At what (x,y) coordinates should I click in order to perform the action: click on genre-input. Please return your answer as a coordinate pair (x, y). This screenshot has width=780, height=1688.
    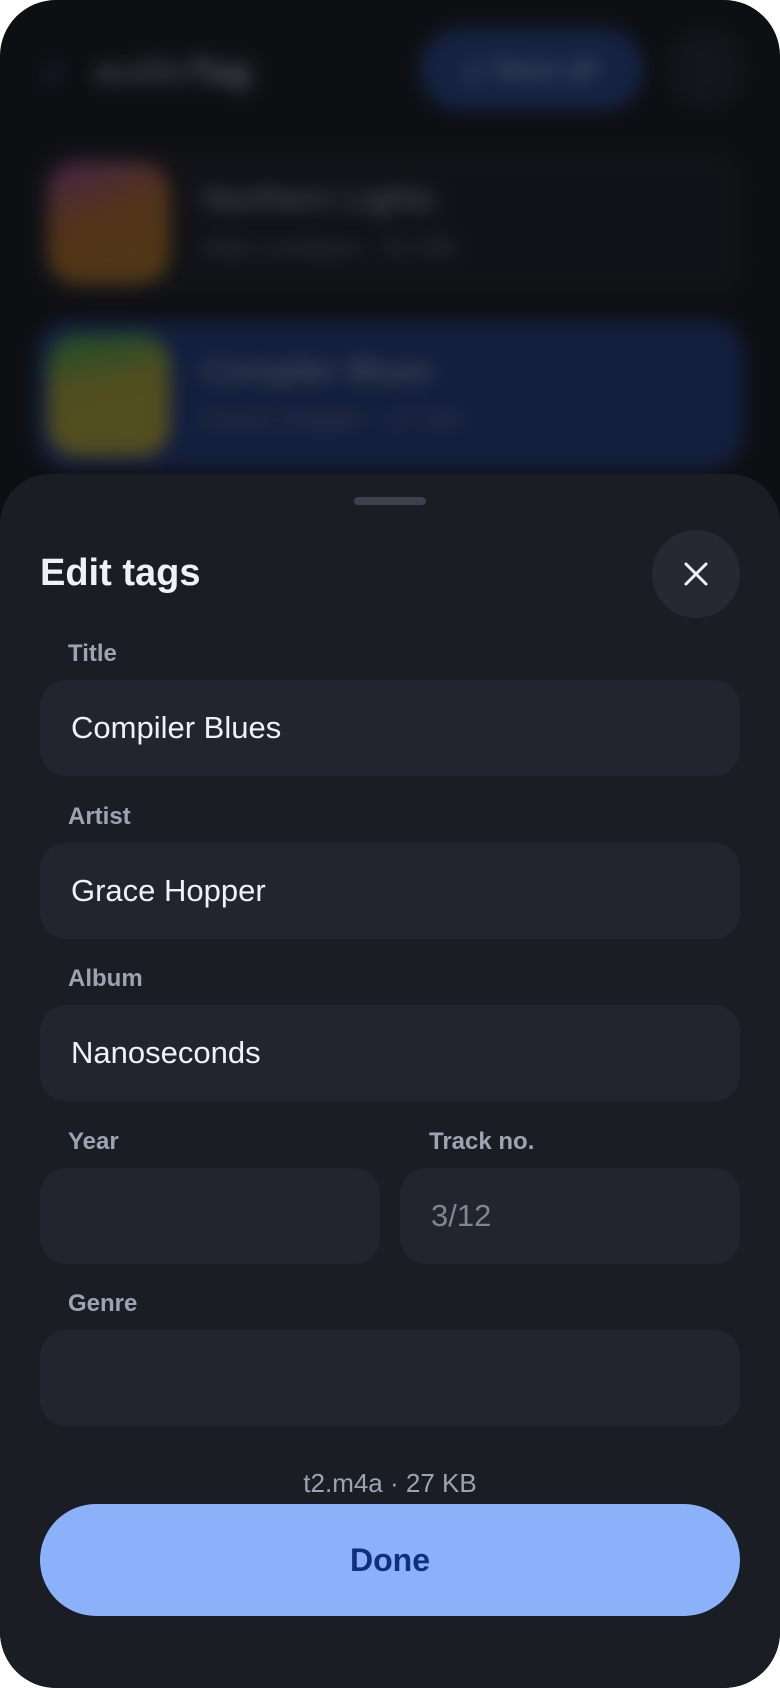
    Looking at the image, I should click on (390, 1378).